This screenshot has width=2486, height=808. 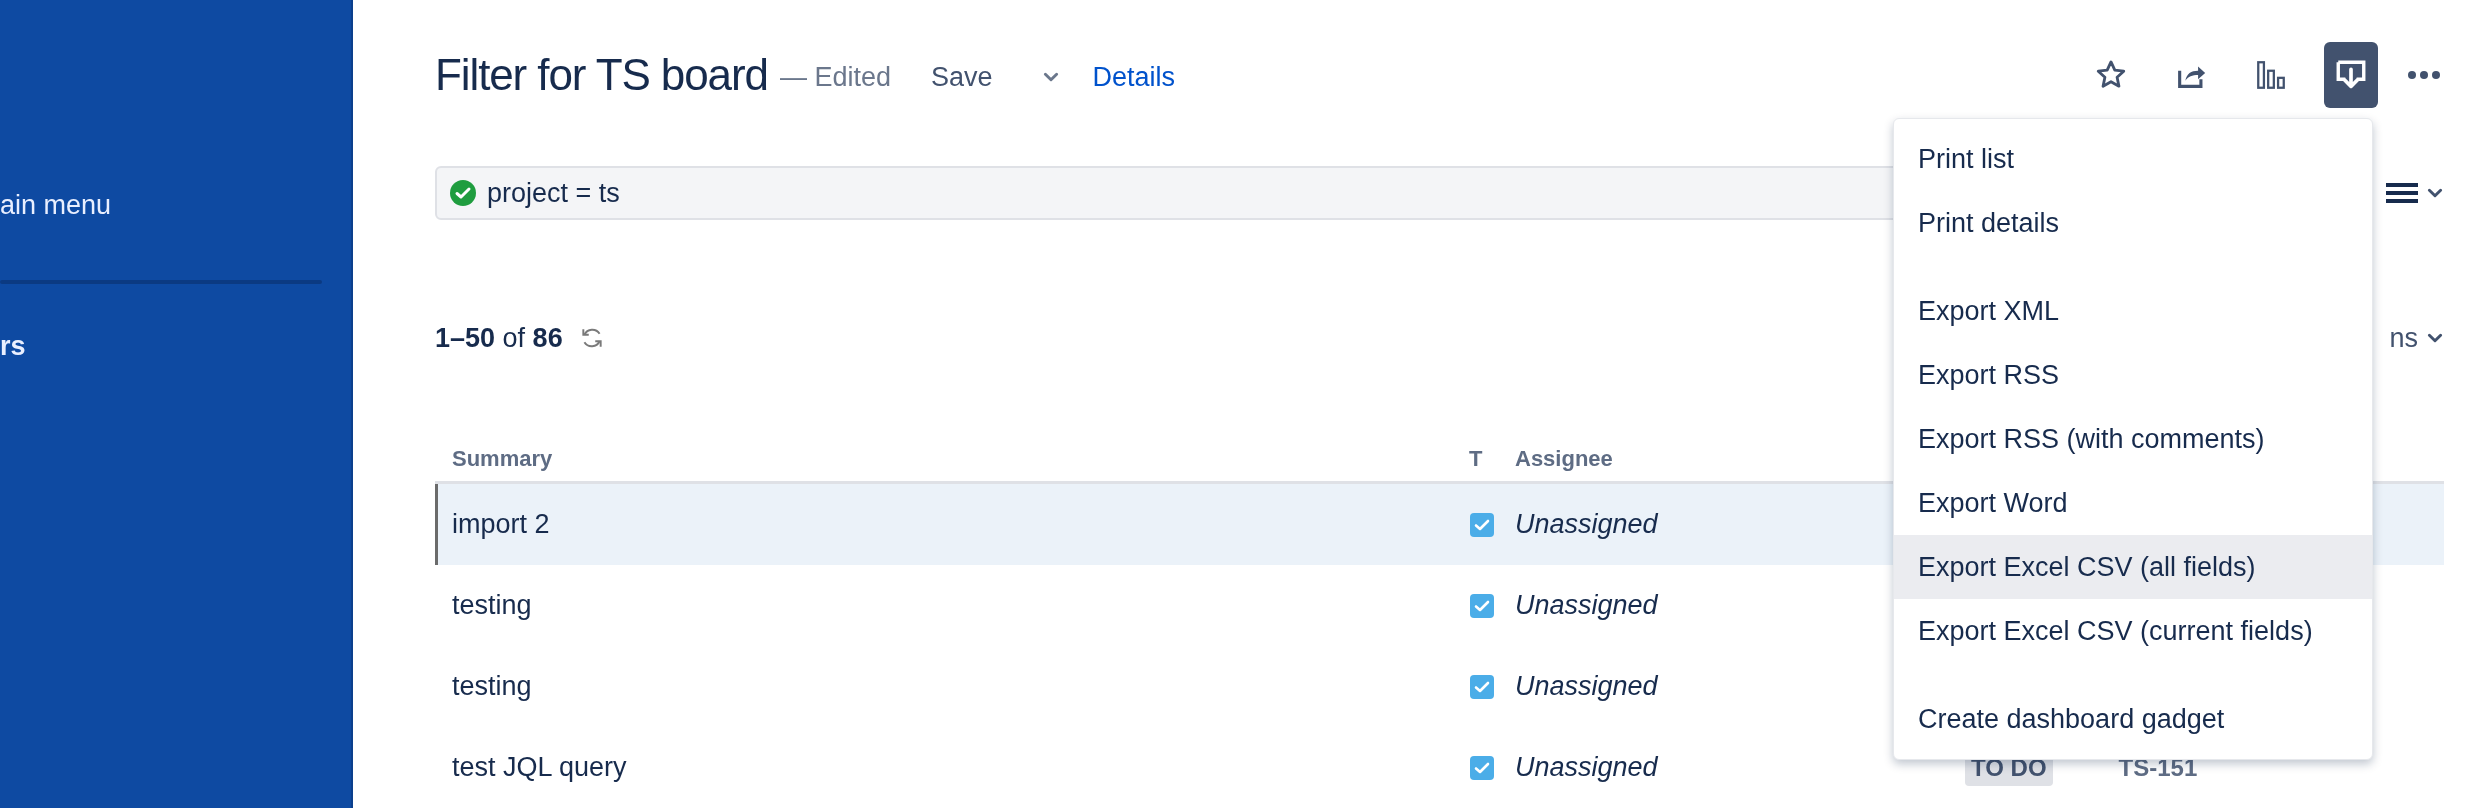 What do you see at coordinates (539, 768) in the screenshot?
I see `summary-cell-text: test JQL query` at bounding box center [539, 768].